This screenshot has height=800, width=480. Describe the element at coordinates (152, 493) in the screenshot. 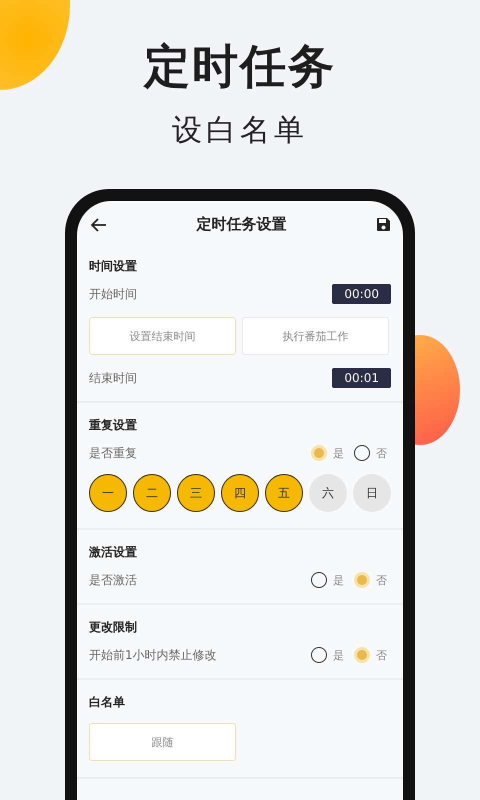

I see `weekday-toggle: 二` at that location.